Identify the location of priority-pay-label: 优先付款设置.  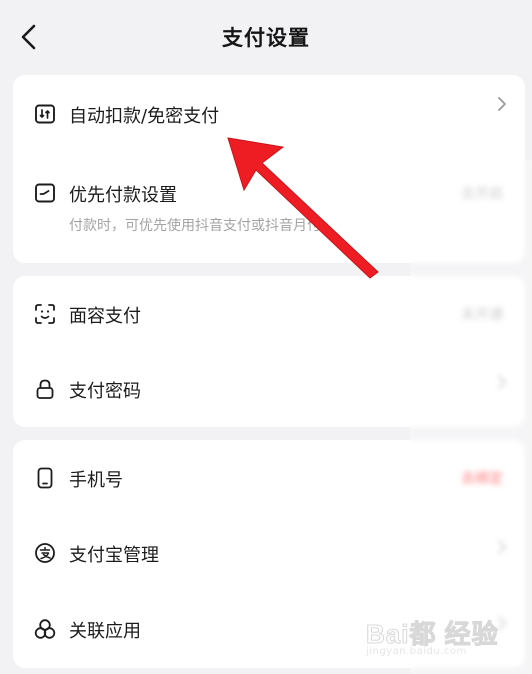
(123, 195).